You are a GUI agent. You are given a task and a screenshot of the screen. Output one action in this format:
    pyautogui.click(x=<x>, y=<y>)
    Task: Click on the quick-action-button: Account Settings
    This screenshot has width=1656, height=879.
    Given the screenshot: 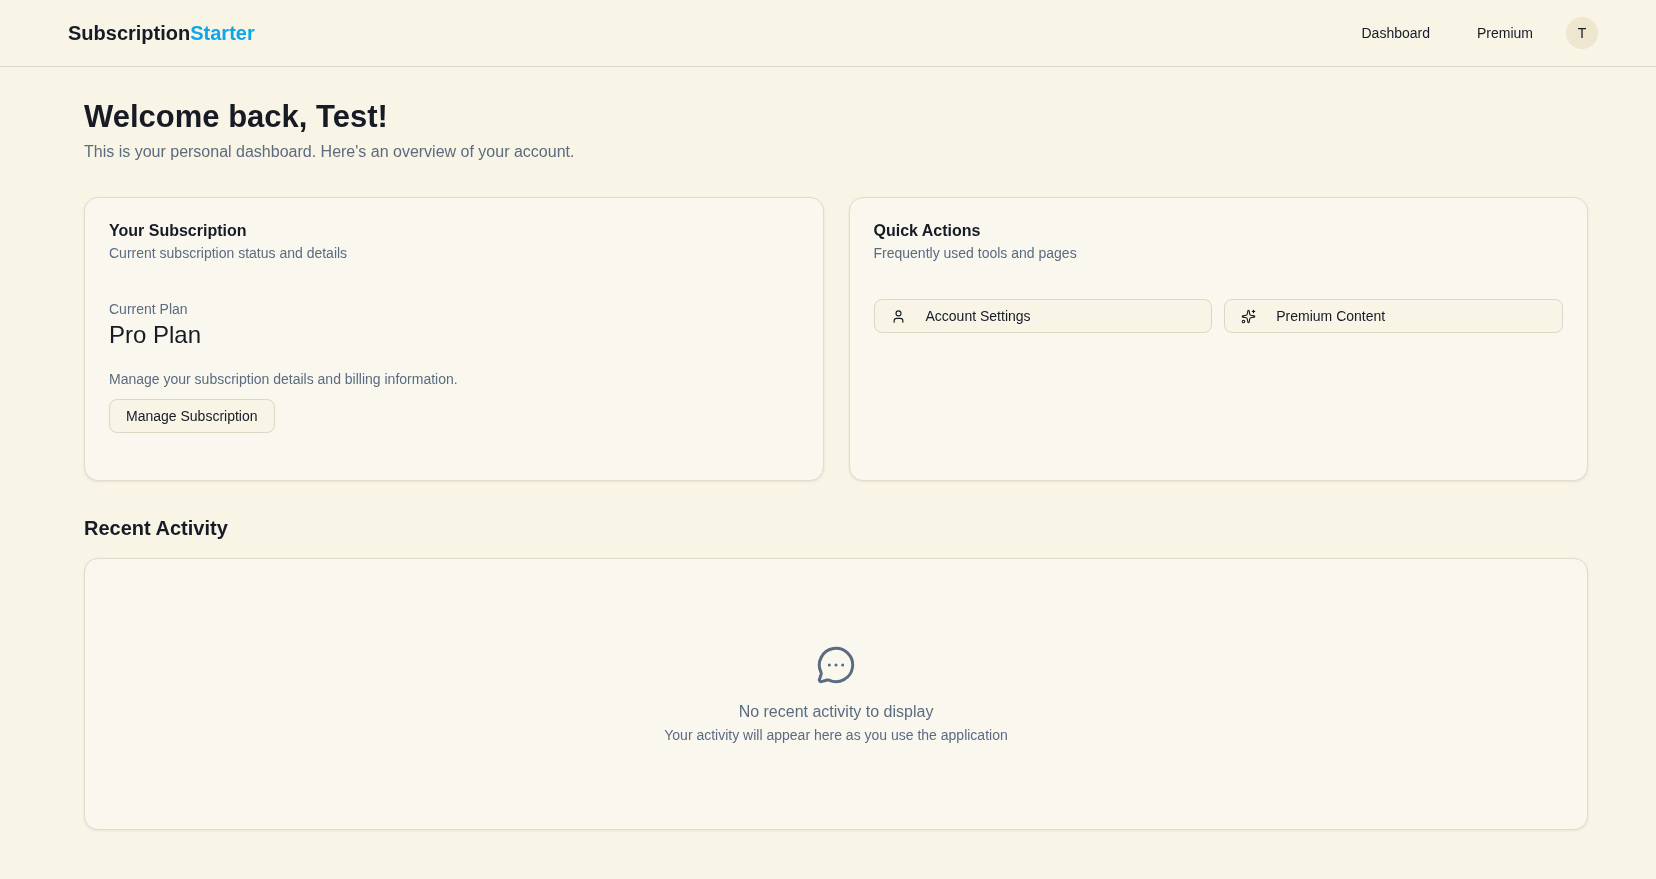 What is the action you would take?
    pyautogui.click(x=1043, y=316)
    